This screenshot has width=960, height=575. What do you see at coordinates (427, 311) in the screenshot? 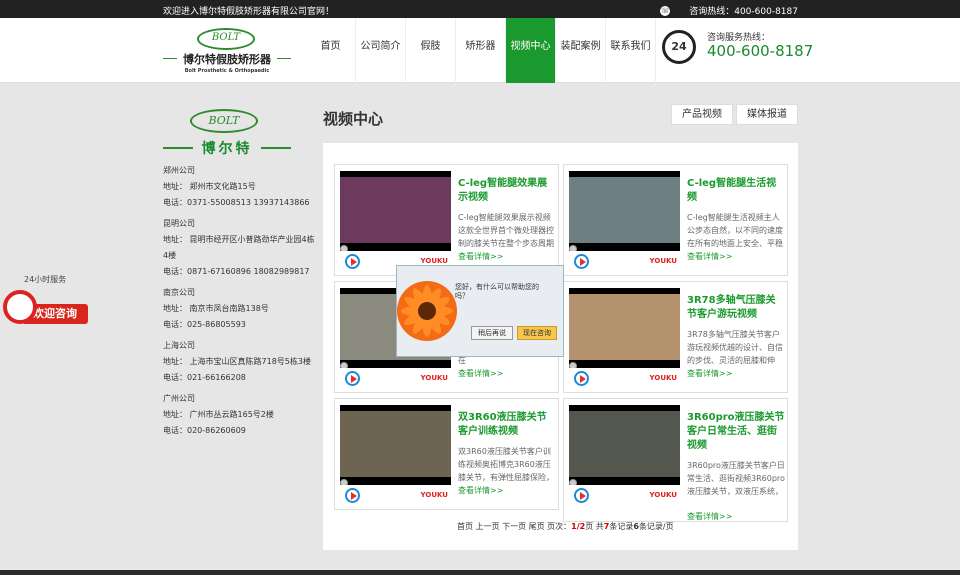
I see `flower-icon` at bounding box center [427, 311].